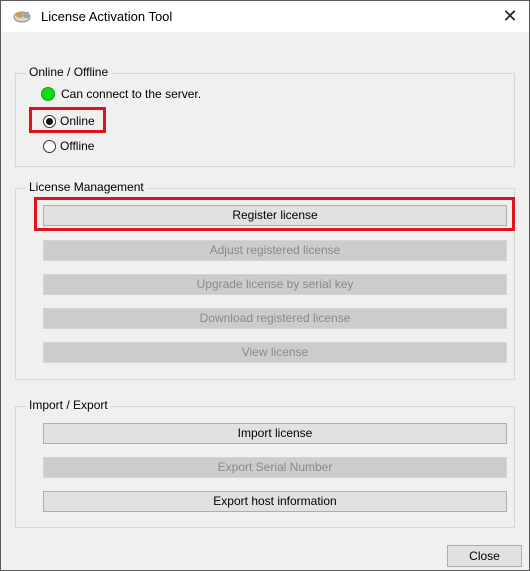  Describe the element at coordinates (22, 17) in the screenshot. I see `app-icon` at that location.